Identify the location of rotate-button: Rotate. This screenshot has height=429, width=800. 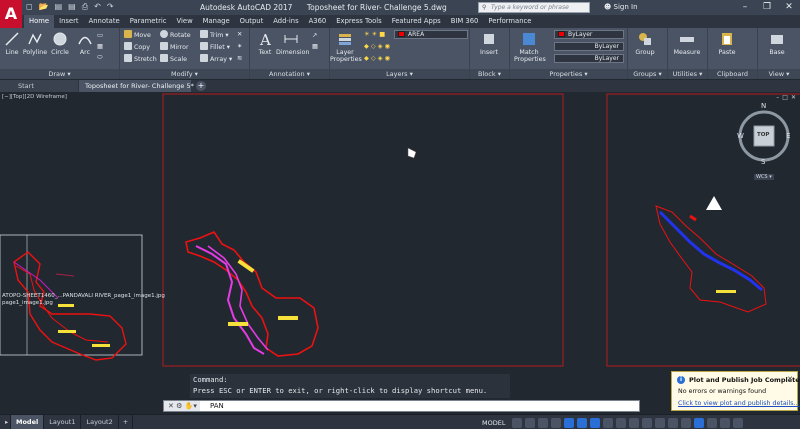
(175, 35).